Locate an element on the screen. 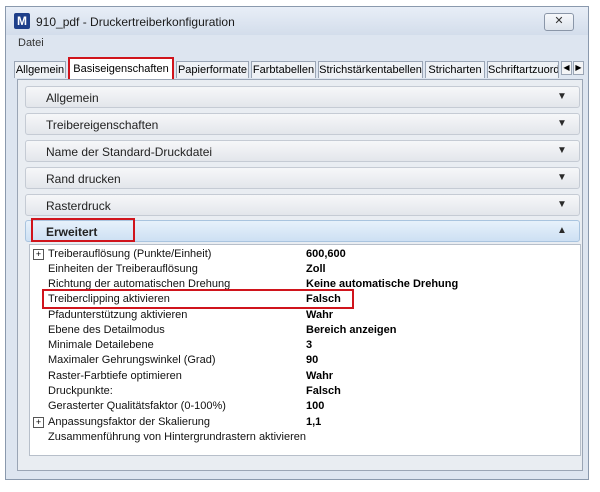  property-row: Pfadunterstützung aktivieren Wahr is located at coordinates (305, 315).